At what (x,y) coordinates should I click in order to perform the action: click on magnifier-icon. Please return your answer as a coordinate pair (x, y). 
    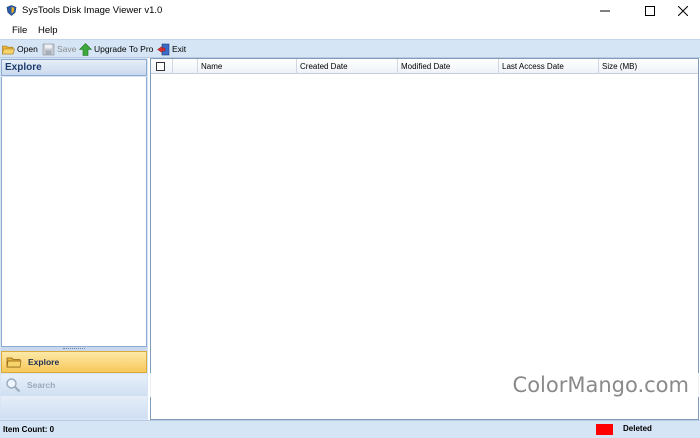
    Looking at the image, I should click on (13, 385).